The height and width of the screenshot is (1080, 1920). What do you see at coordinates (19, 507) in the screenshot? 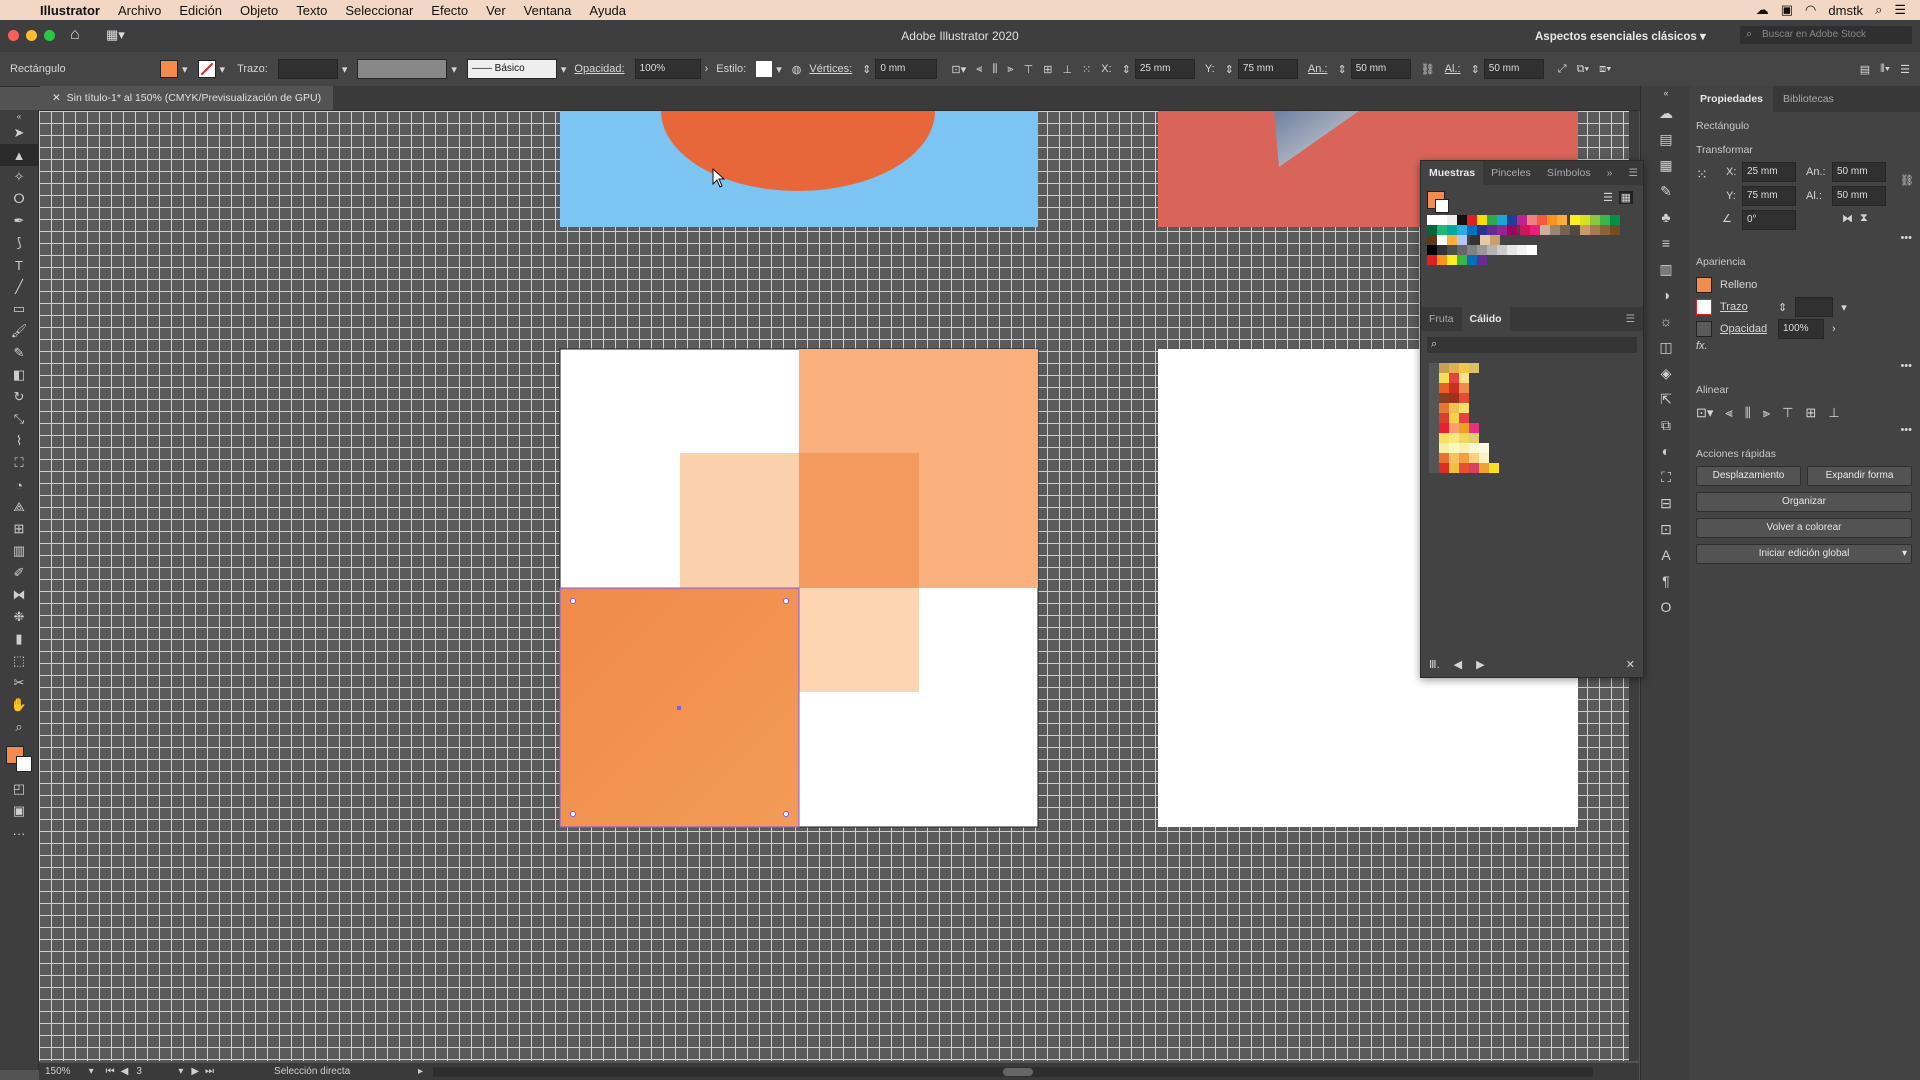
I see `perspective-grid-tool-icon: ⟁` at bounding box center [19, 507].